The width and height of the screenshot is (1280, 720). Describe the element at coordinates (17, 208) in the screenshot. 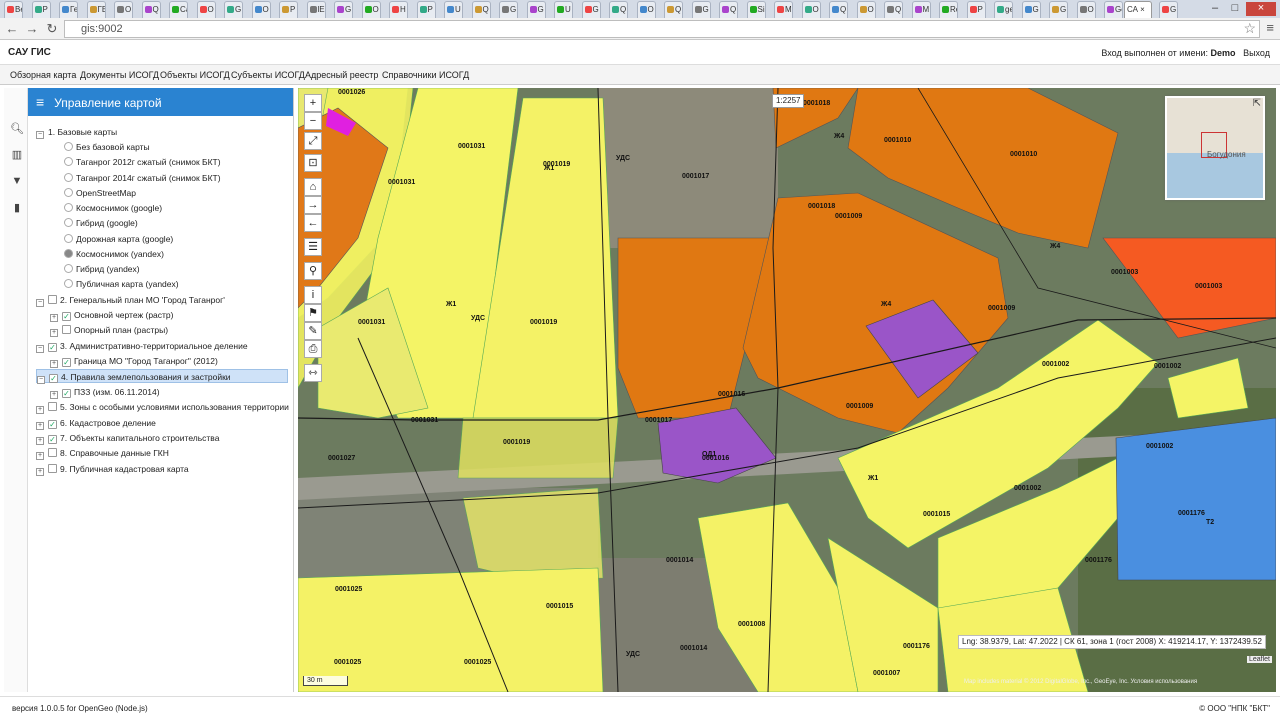

I see `bookmark-icon: ▮` at that location.